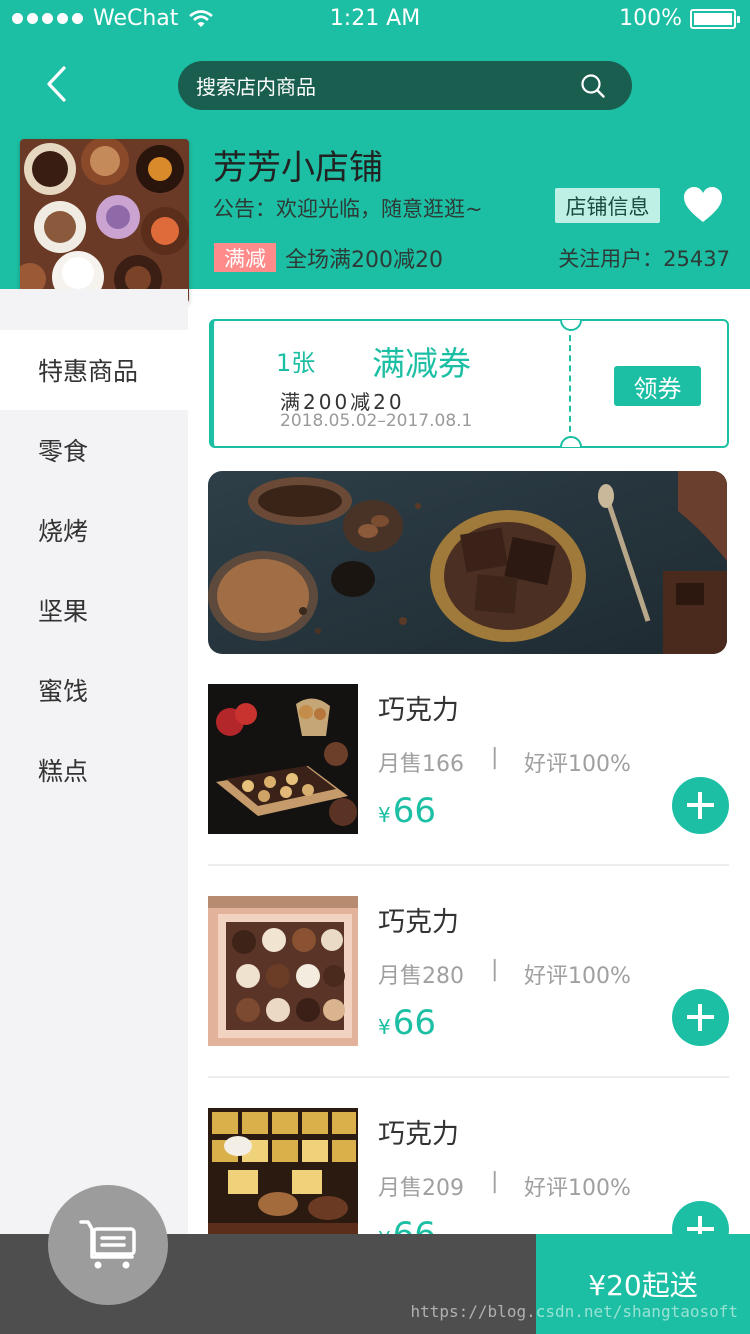 This screenshot has height=1334, width=750. I want to click on sidebar-item-nuts: 坚果, so click(94, 610).